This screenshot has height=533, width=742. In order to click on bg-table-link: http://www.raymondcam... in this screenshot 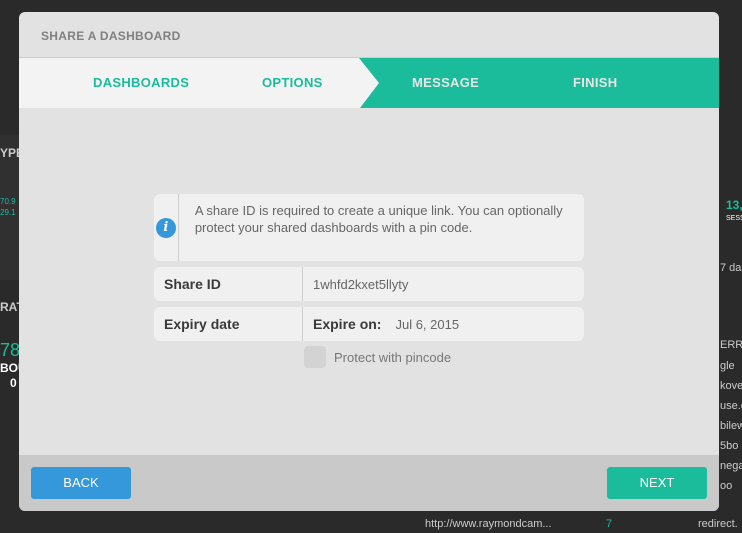, I will do `click(495, 524)`.